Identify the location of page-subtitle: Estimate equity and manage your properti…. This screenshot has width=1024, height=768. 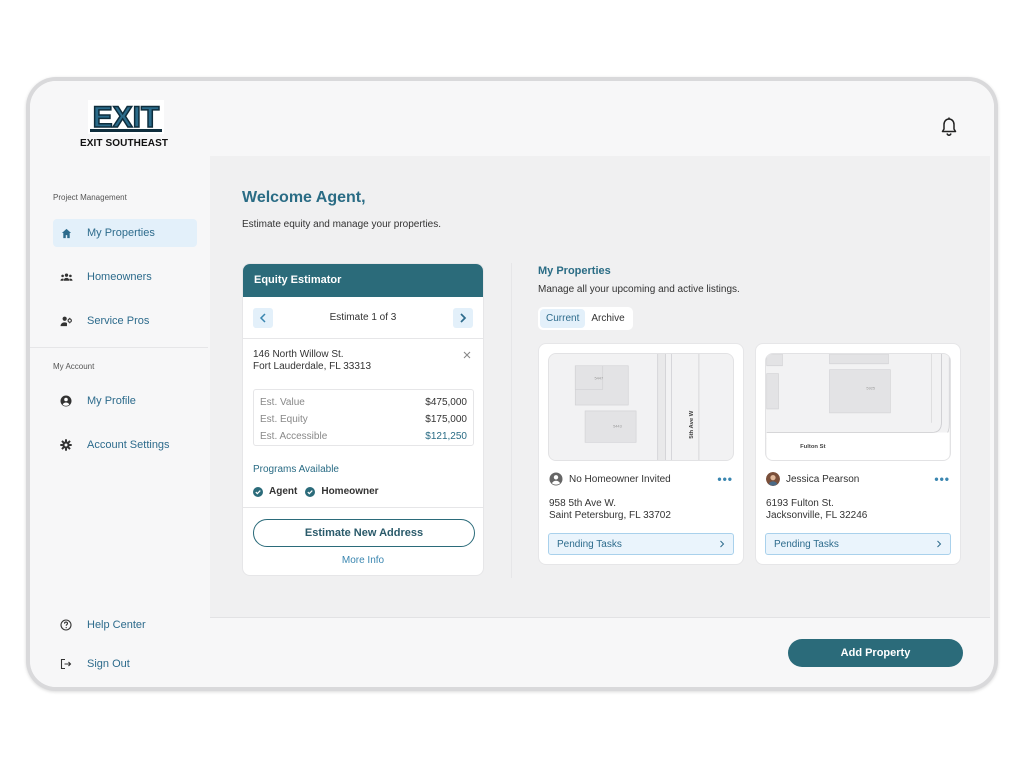
(341, 224).